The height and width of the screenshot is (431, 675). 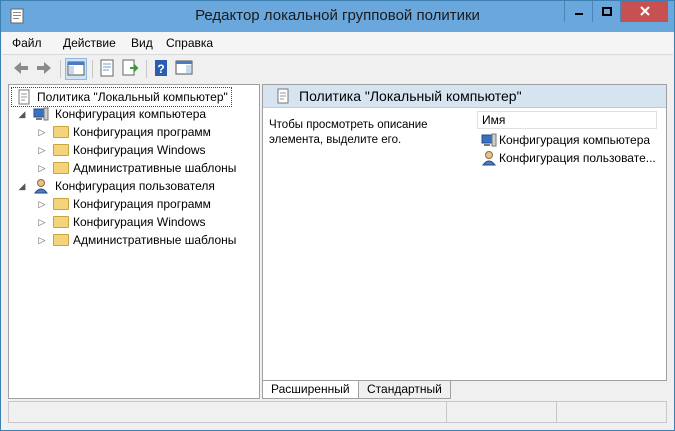 I want to click on menu-help: Справка, so click(x=189, y=43).